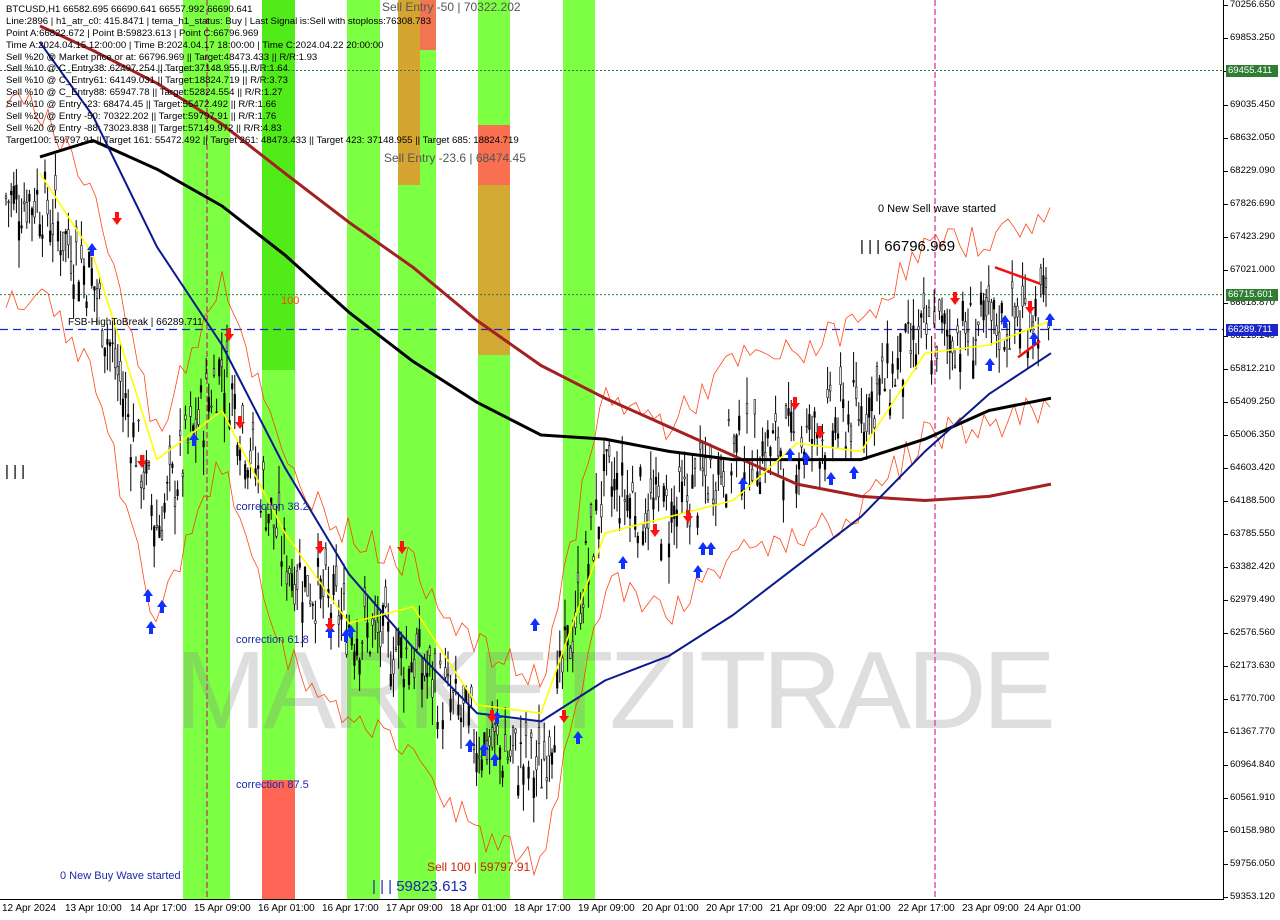 The image size is (1280, 920). I want to click on label-left-marker: | | |, so click(15, 471).